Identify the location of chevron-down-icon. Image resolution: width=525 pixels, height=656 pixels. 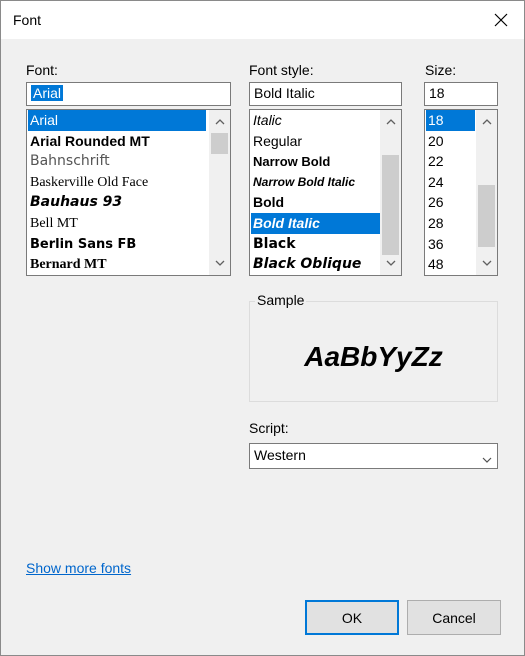
(487, 458).